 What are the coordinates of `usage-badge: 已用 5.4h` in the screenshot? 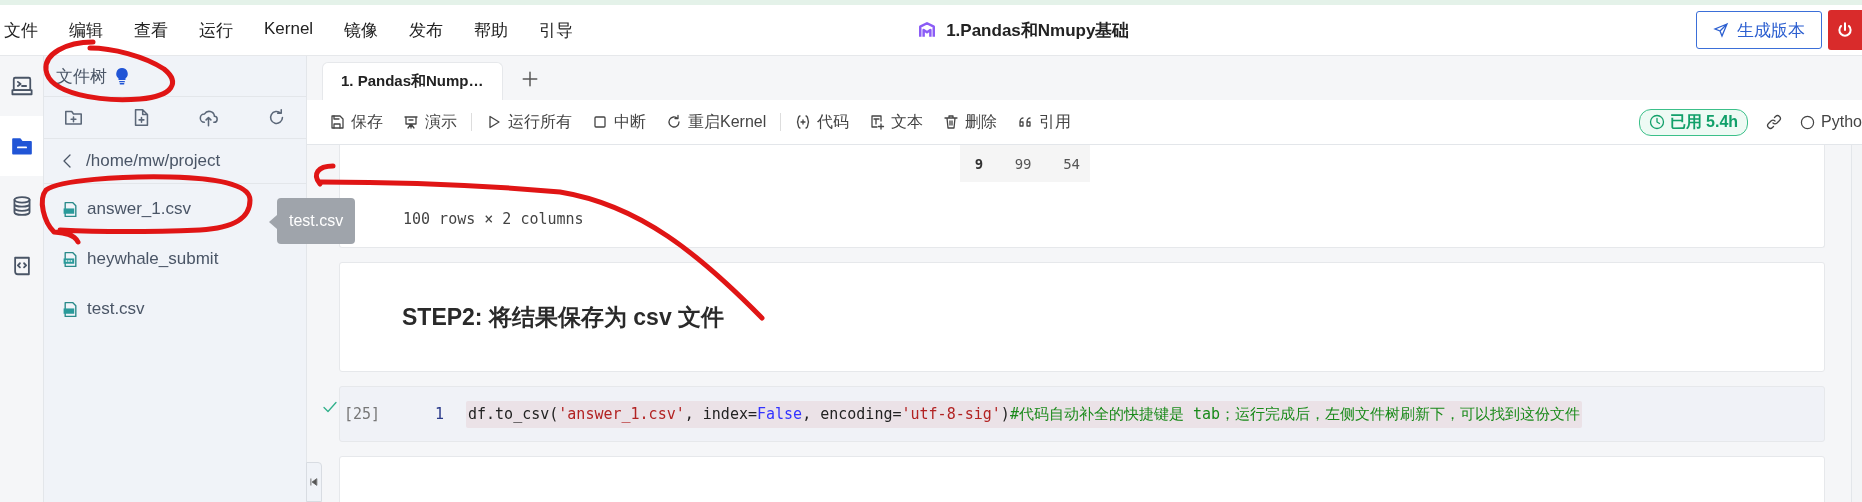 It's located at (1693, 122).